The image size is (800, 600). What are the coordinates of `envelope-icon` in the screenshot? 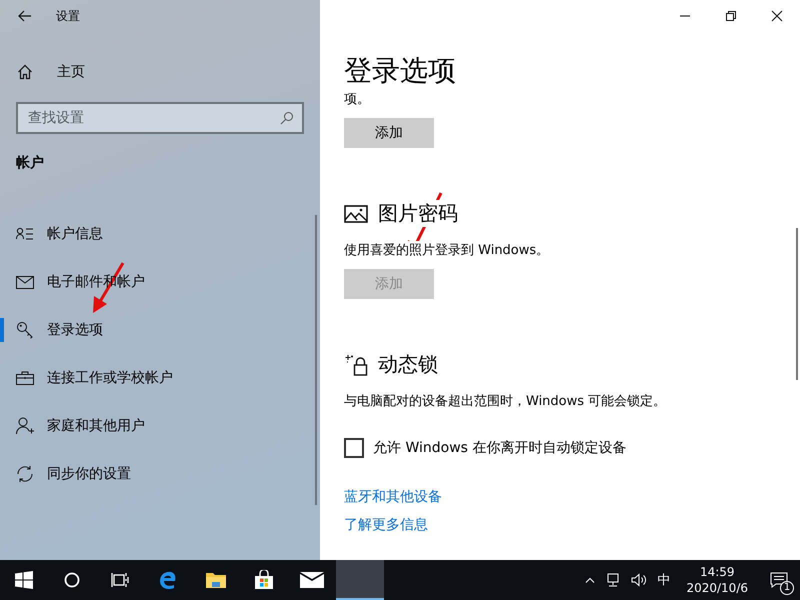 It's located at (312, 580).